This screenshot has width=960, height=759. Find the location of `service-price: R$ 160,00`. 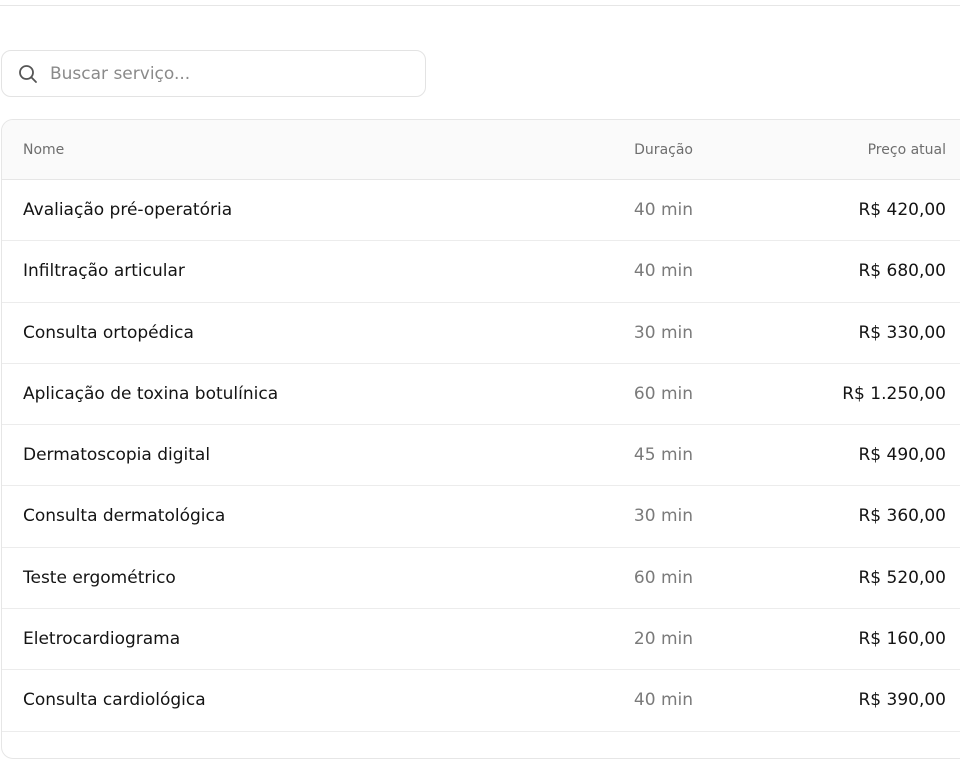

service-price: R$ 160,00 is located at coordinates (902, 639).